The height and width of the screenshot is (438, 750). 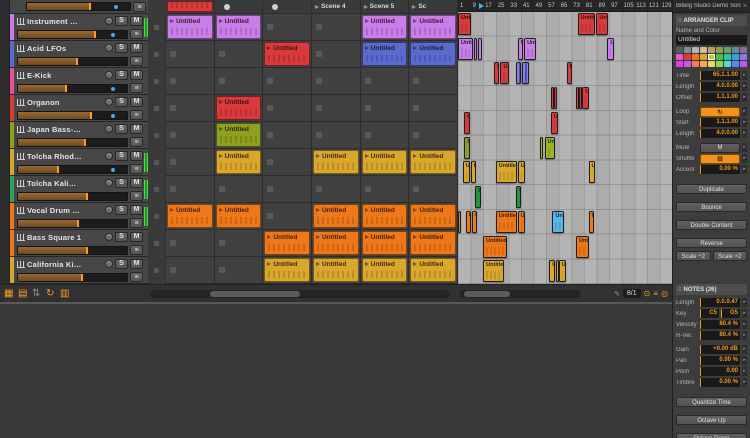 I want to click on pan-value: 0.00 %, so click(x=720, y=360).